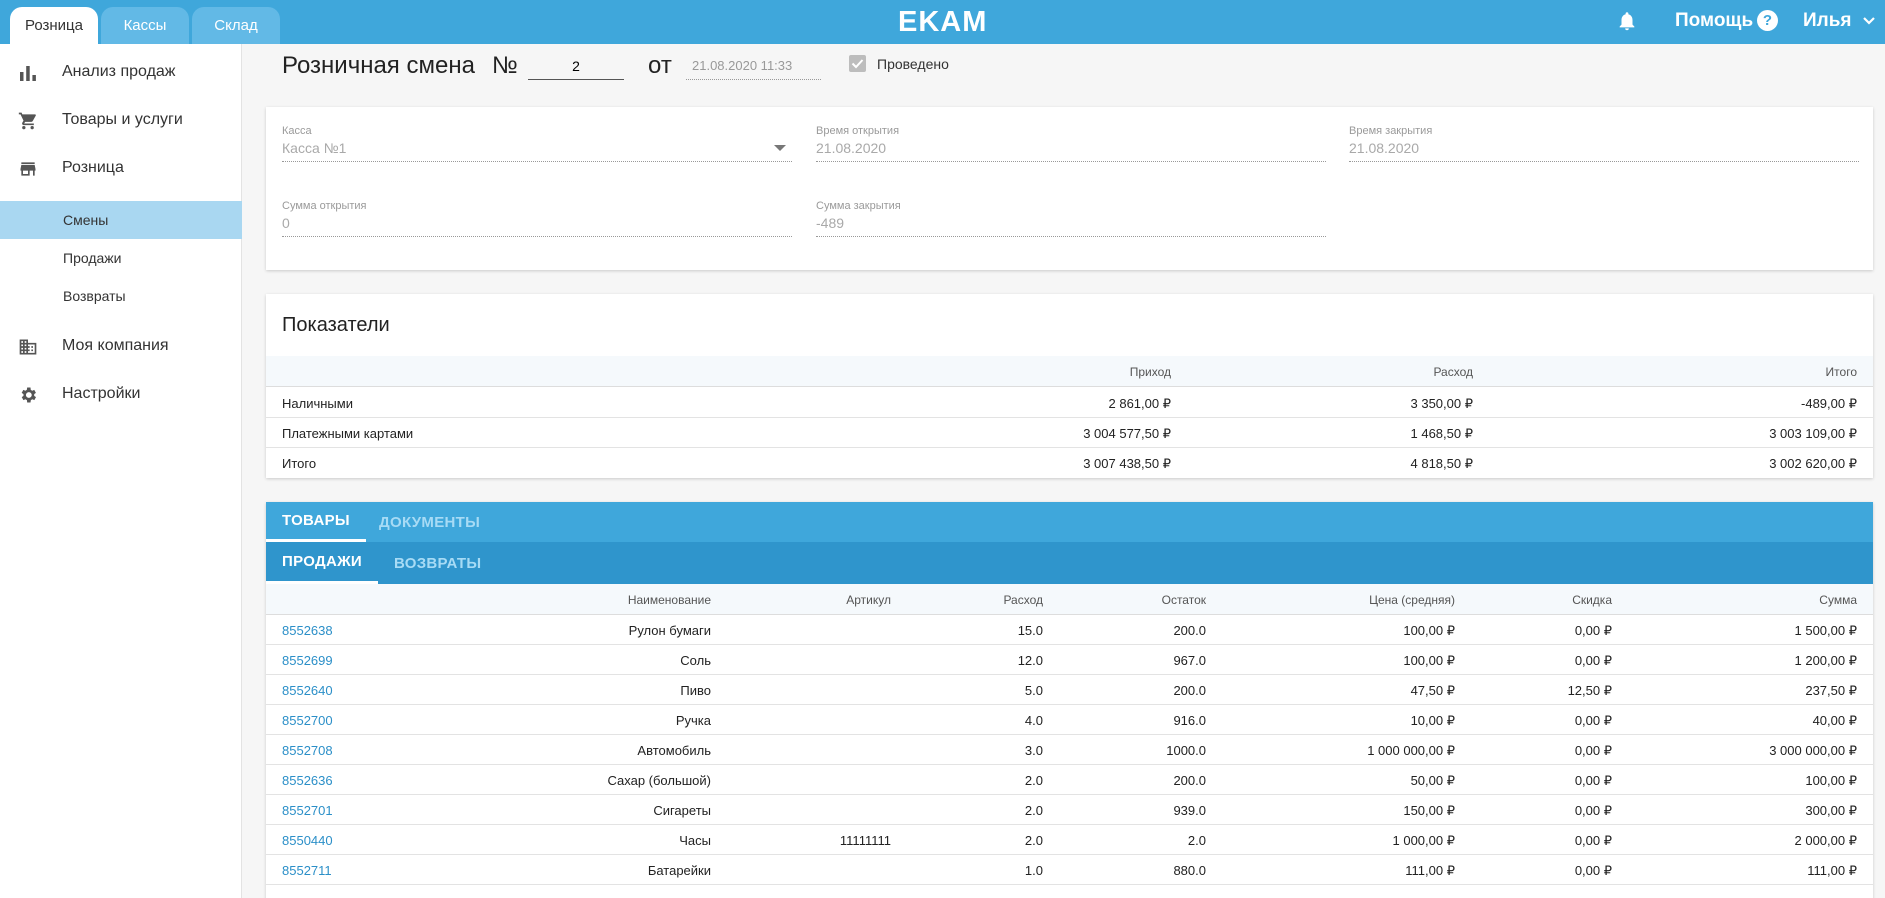 This screenshot has width=1885, height=898. What do you see at coordinates (297, 131) in the screenshot?
I see `field-label: Касса` at bounding box center [297, 131].